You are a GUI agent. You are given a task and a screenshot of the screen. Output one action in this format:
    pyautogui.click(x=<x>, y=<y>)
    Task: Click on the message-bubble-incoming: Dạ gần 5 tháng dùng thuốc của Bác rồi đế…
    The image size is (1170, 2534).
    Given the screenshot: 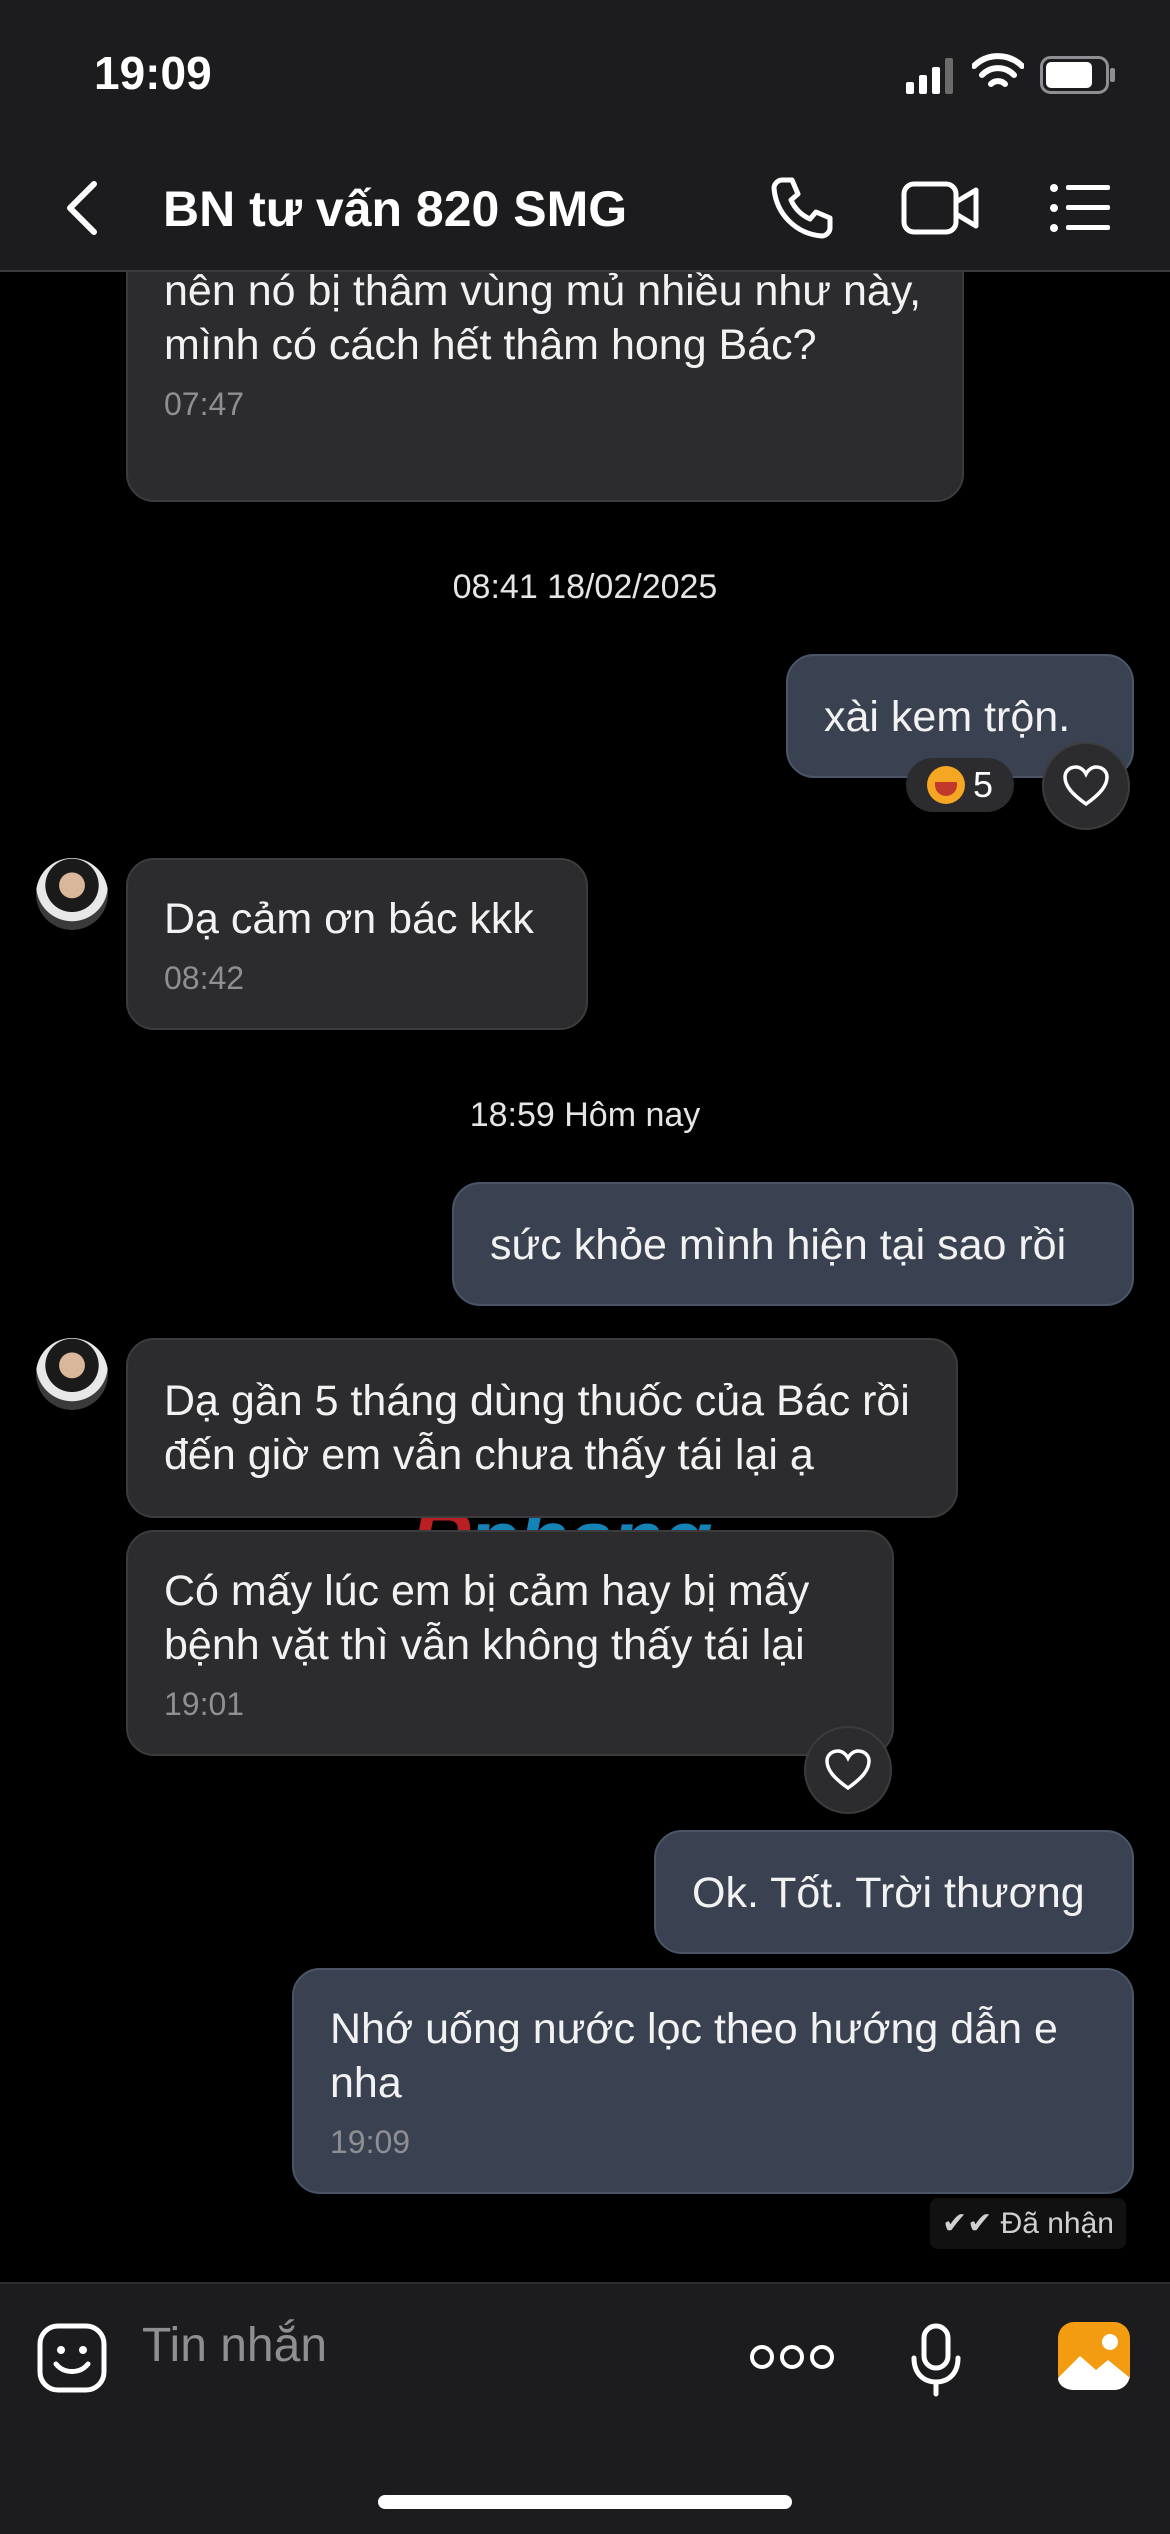 What is the action you would take?
    pyautogui.click(x=542, y=1428)
    